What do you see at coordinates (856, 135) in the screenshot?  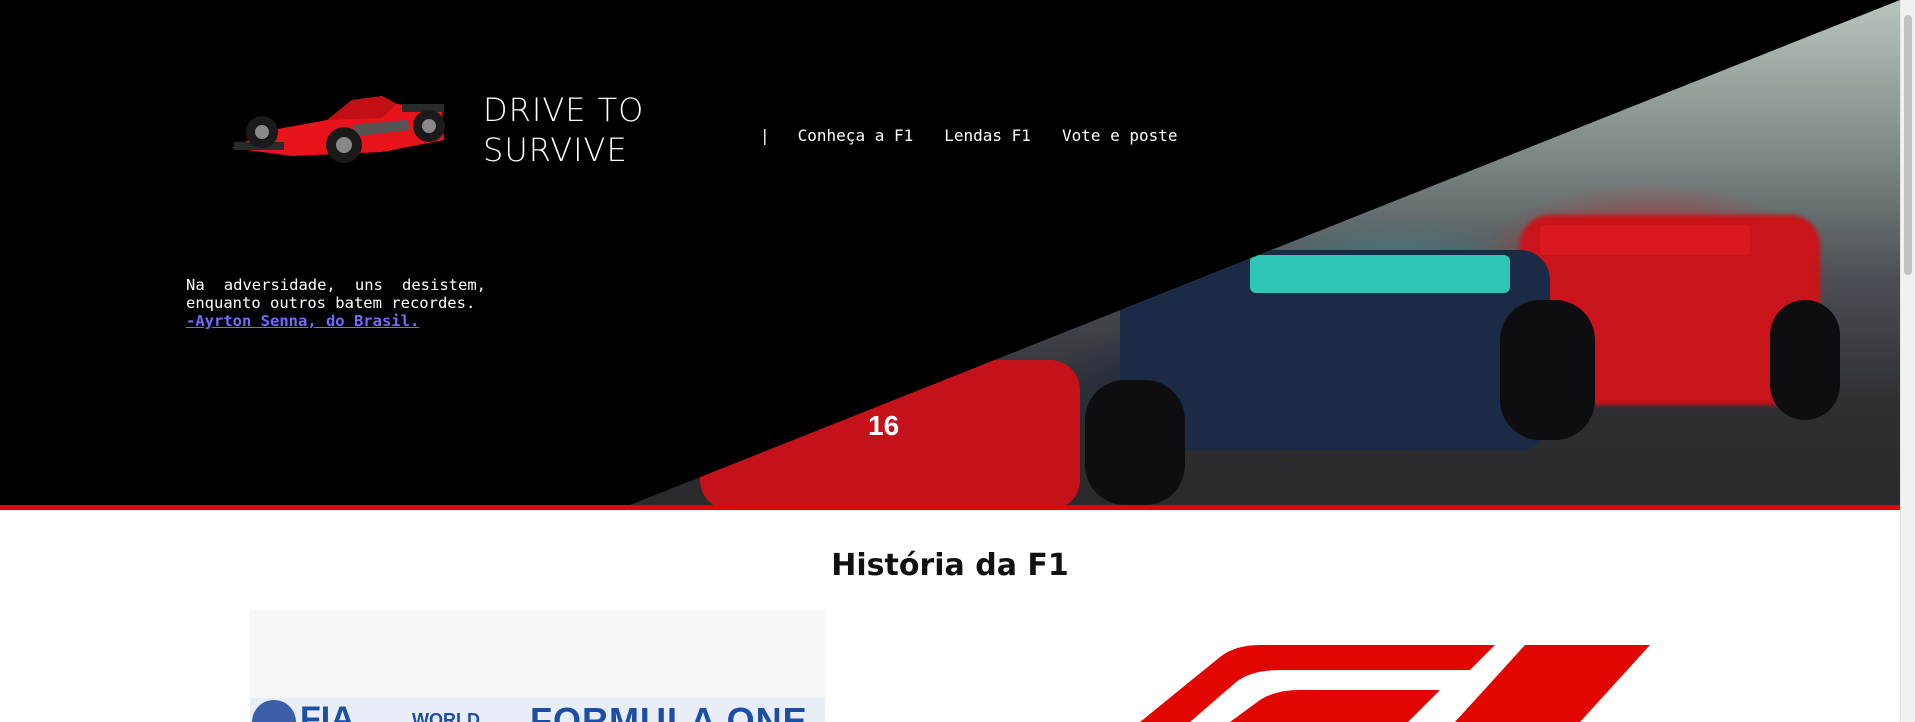 I see `nav-link-conheca-f1: Conheça a F1` at bounding box center [856, 135].